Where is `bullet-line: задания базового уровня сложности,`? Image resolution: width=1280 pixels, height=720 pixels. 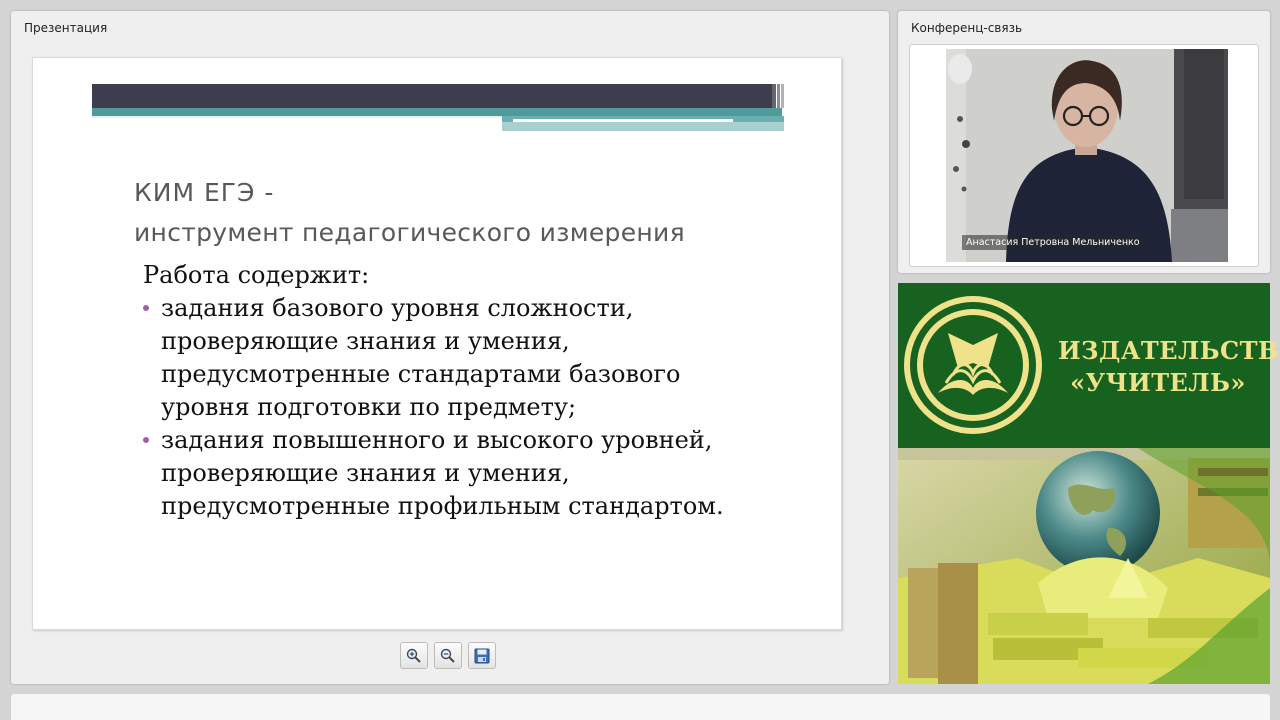 bullet-line: задания базового уровня сложности, is located at coordinates (397, 308).